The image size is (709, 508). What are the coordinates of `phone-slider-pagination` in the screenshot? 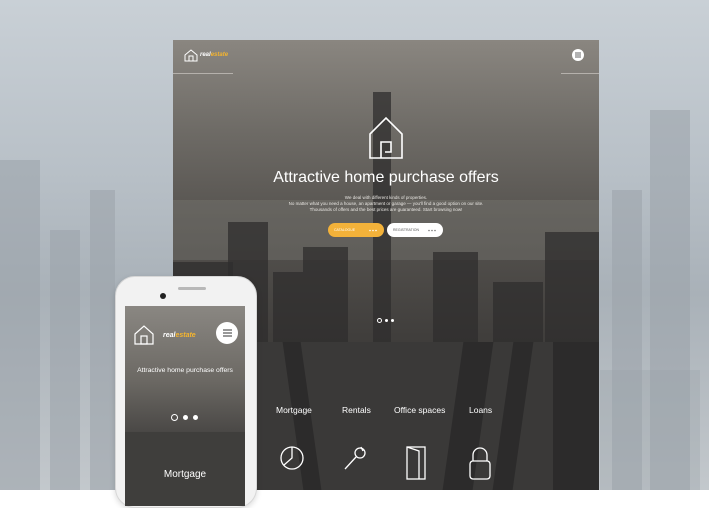 It's located at (184, 417).